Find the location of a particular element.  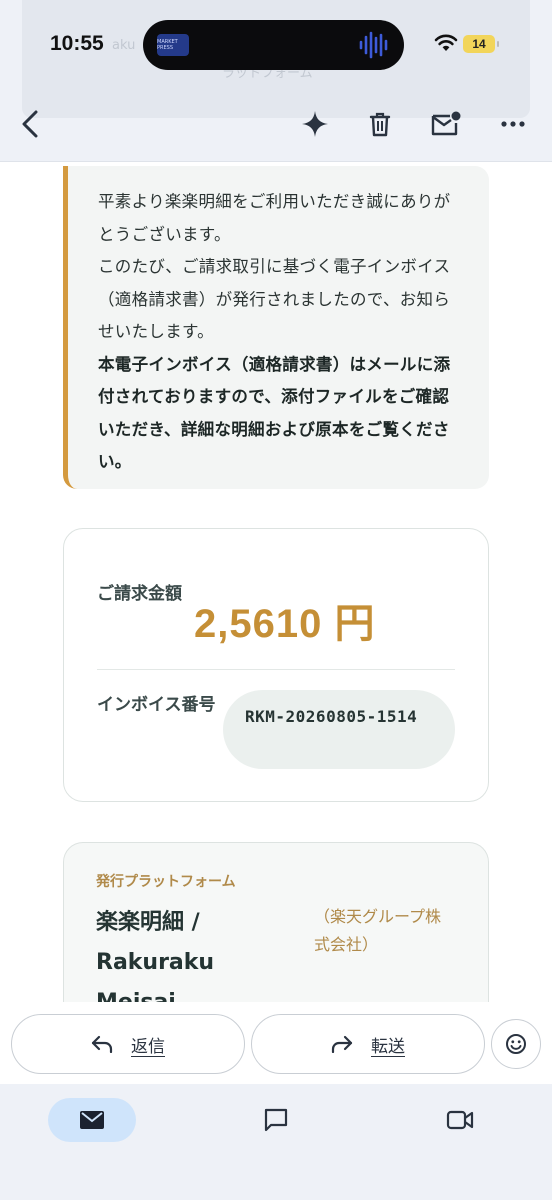

more-icon is located at coordinates (513, 124).